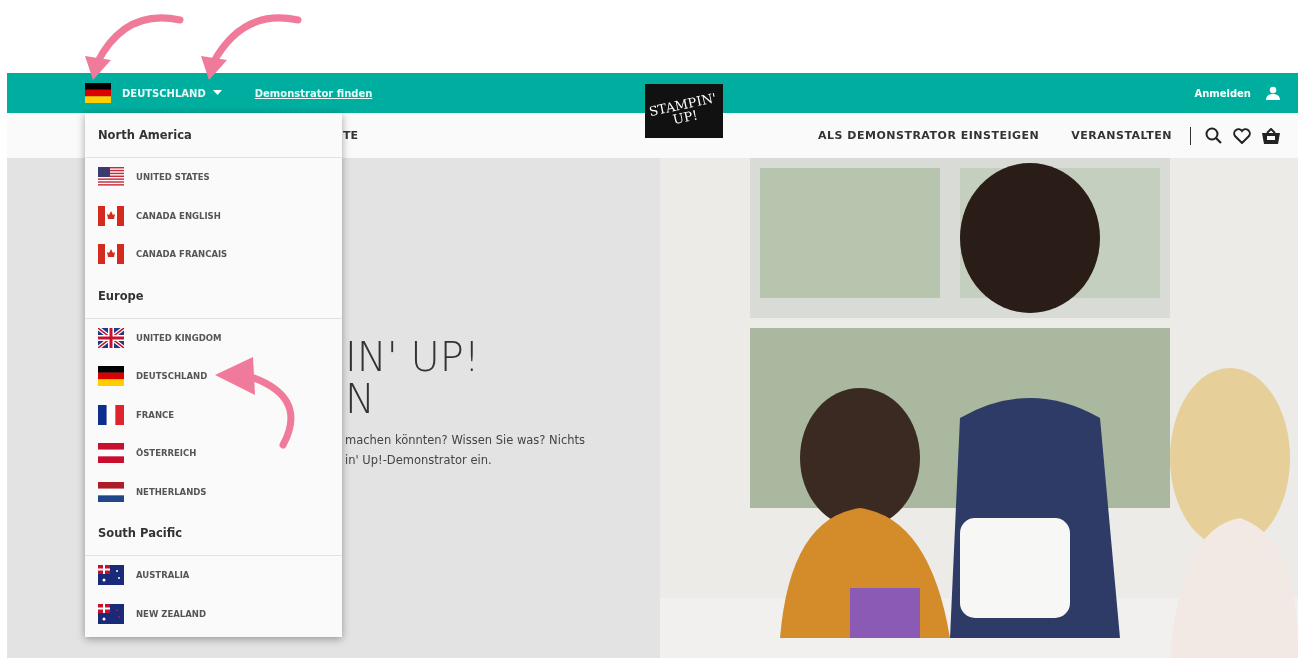 The height and width of the screenshot is (658, 1298). I want to click on country-option: FRANCE, so click(213, 414).